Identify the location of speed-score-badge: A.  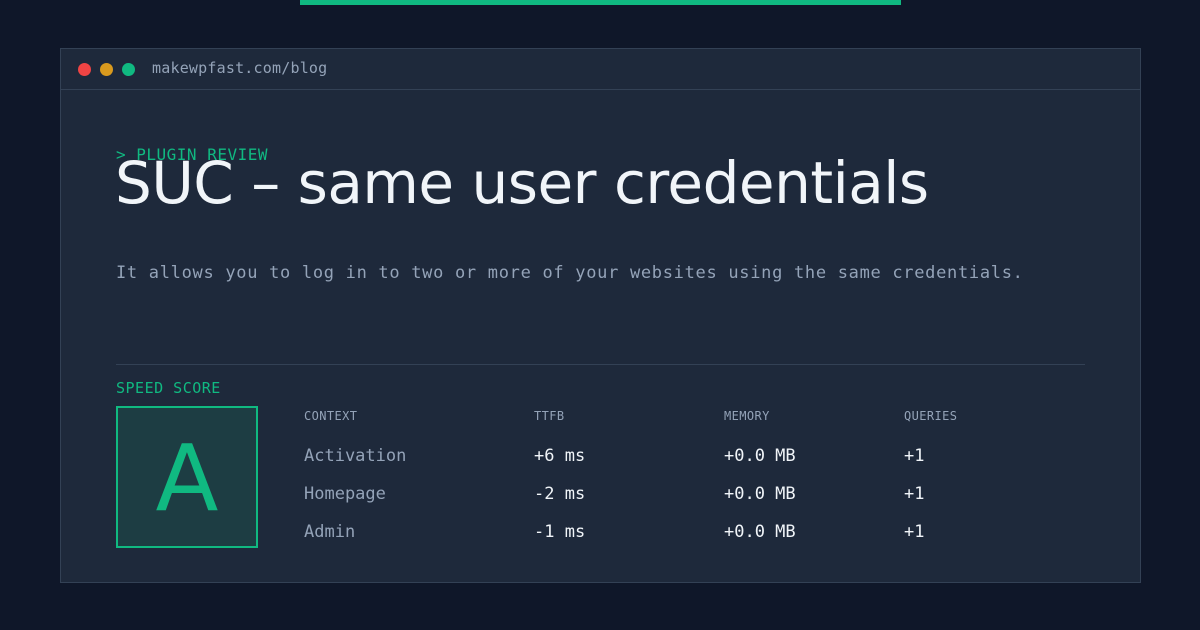
(187, 477).